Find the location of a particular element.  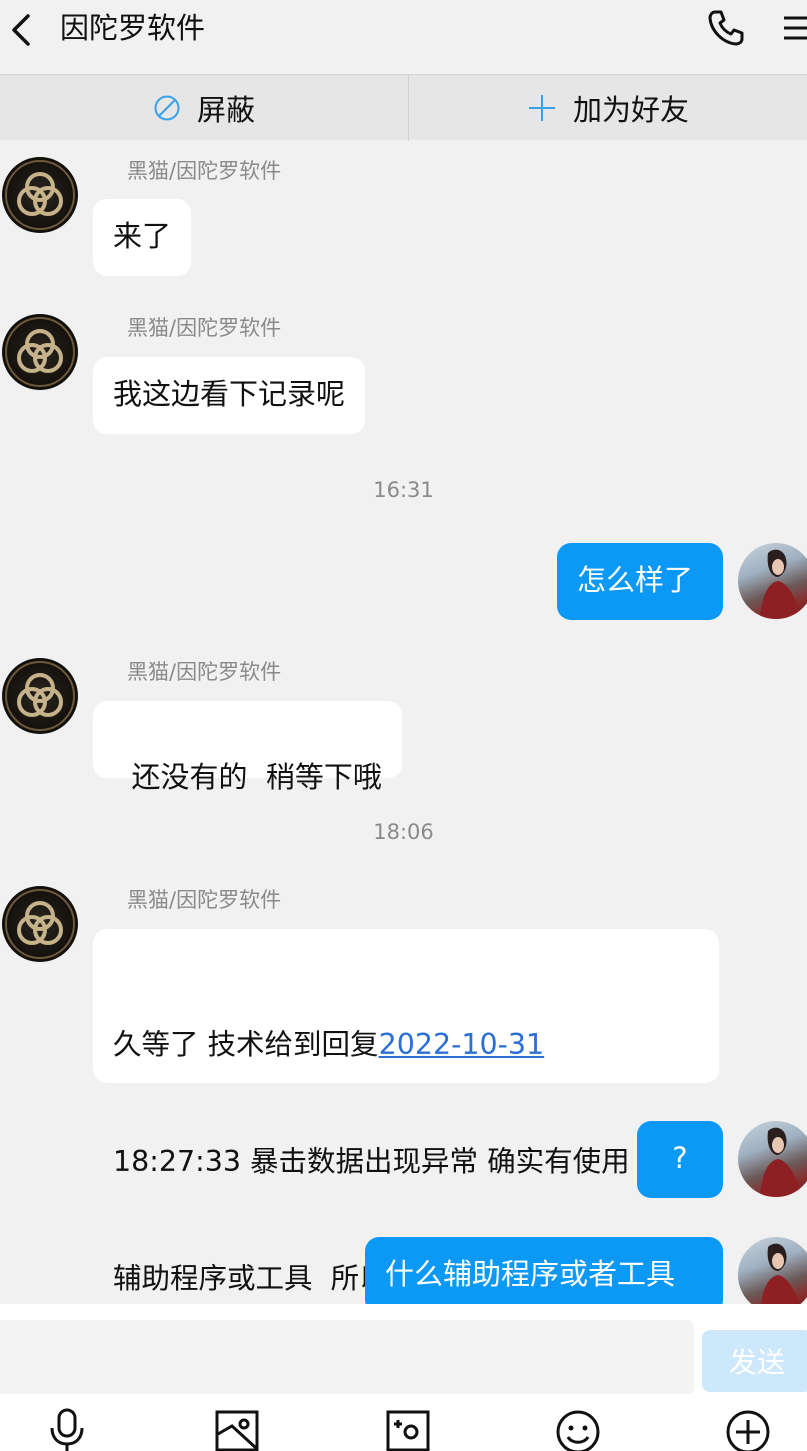

send-label: 发送 is located at coordinates (756, 1362).